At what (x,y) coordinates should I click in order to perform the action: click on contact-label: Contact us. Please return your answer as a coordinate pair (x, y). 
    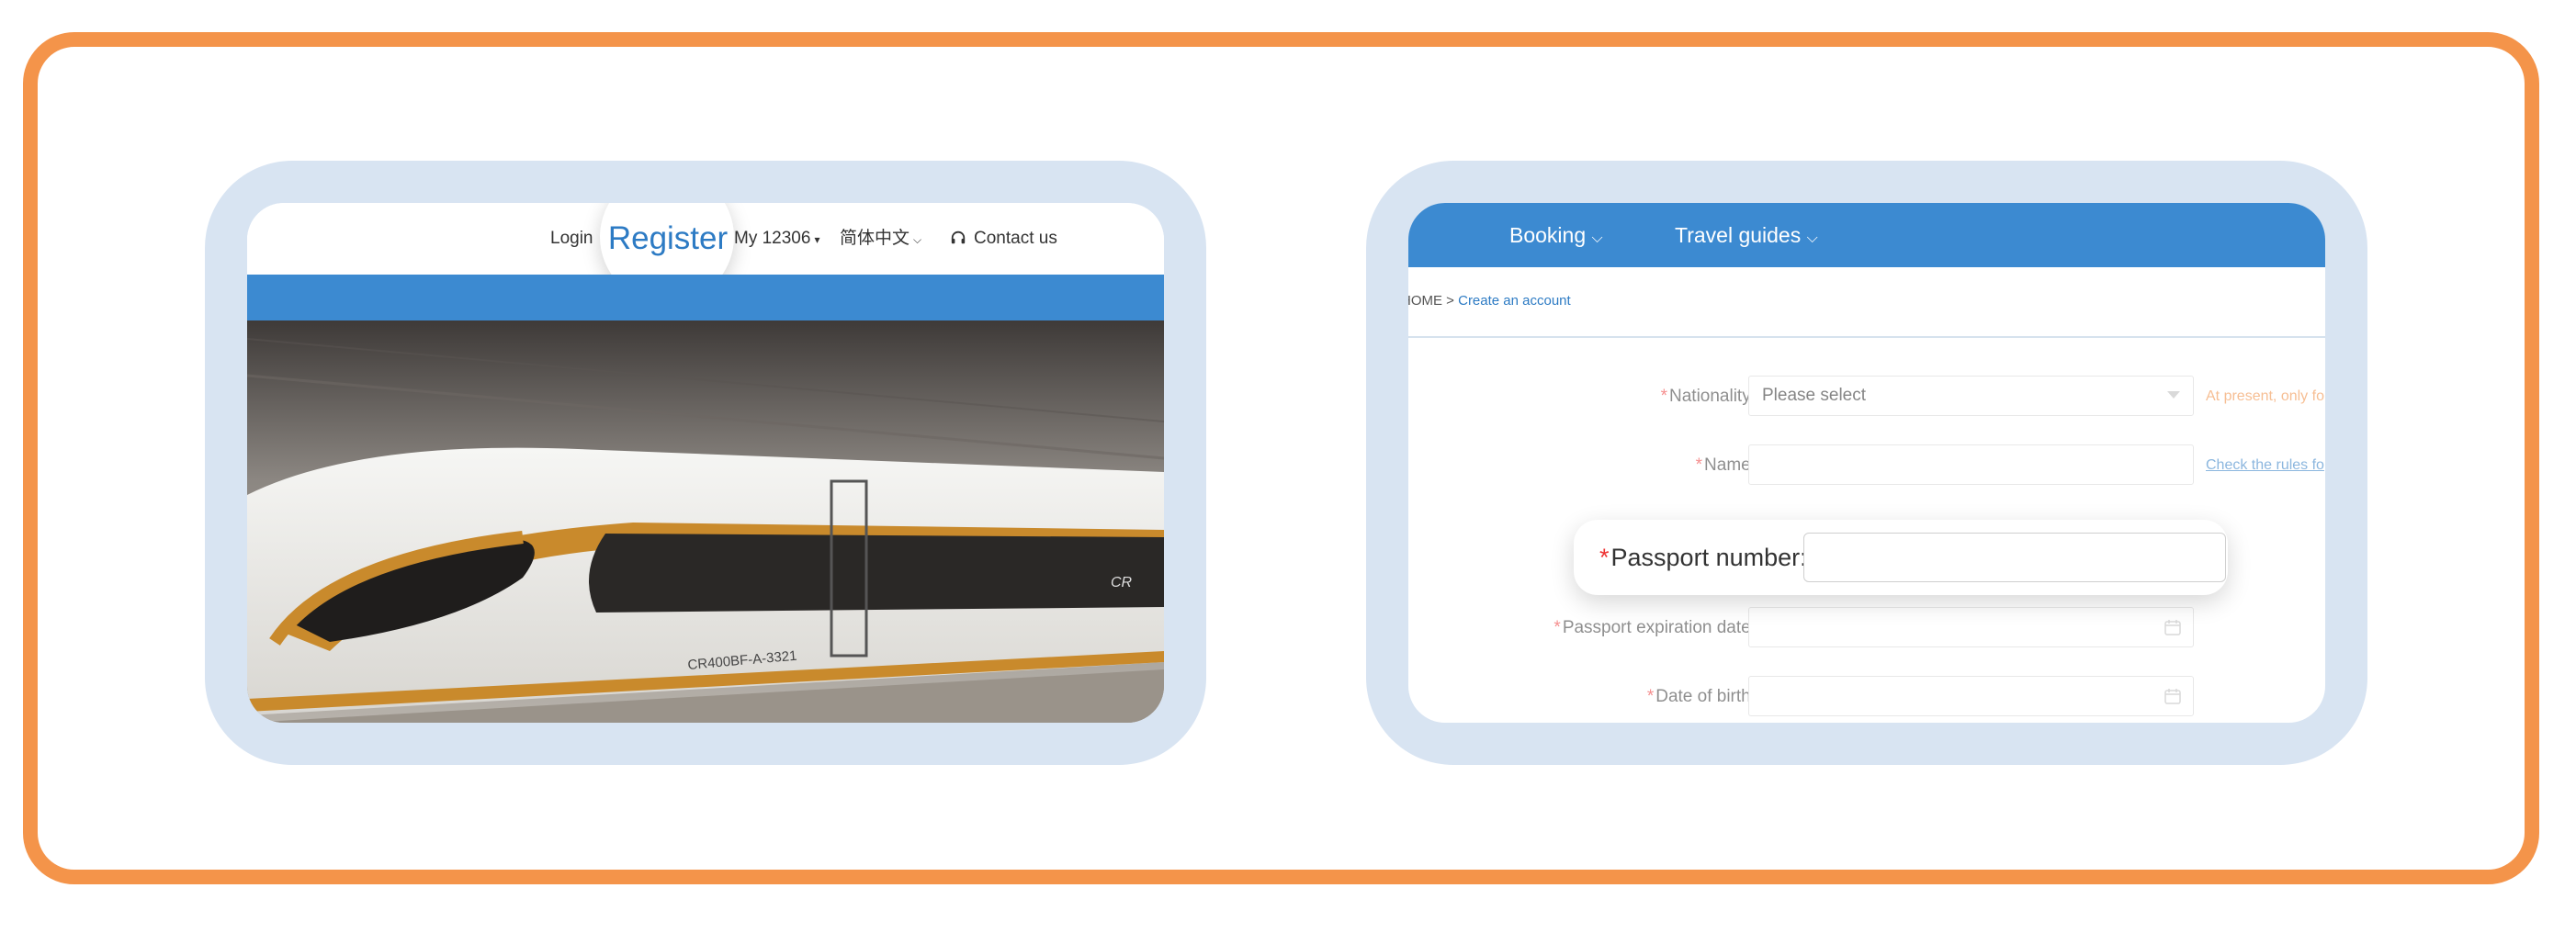
    Looking at the image, I should click on (1015, 238).